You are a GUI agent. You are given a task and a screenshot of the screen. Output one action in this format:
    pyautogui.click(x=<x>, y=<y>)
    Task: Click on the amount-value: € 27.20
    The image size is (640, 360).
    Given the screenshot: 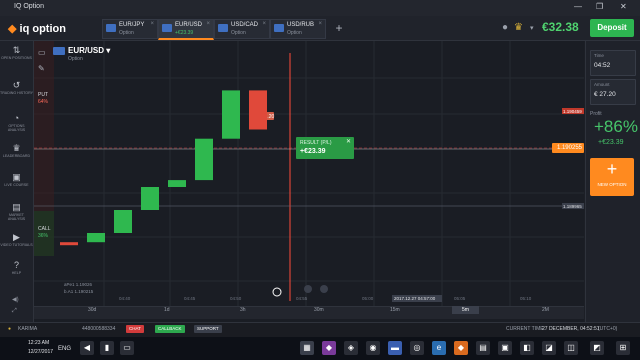 What is the action you would take?
    pyautogui.click(x=605, y=94)
    